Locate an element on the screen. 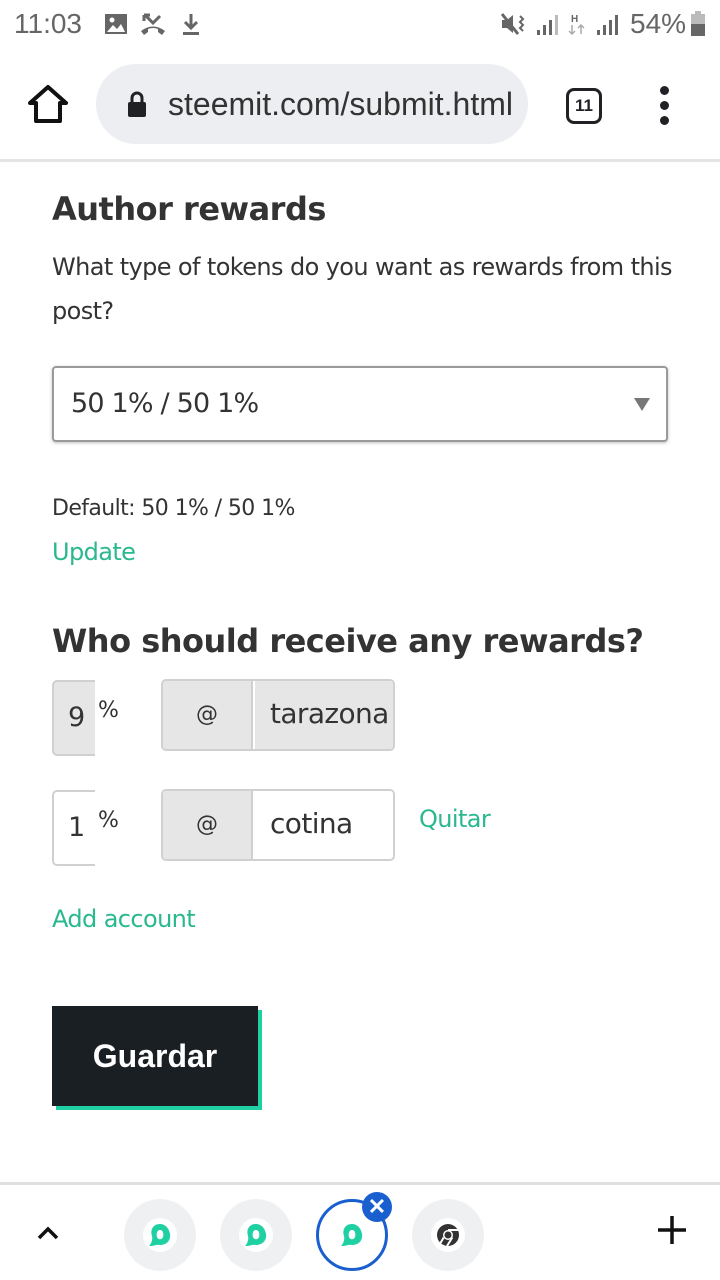  caret-down-icon is located at coordinates (642, 404).